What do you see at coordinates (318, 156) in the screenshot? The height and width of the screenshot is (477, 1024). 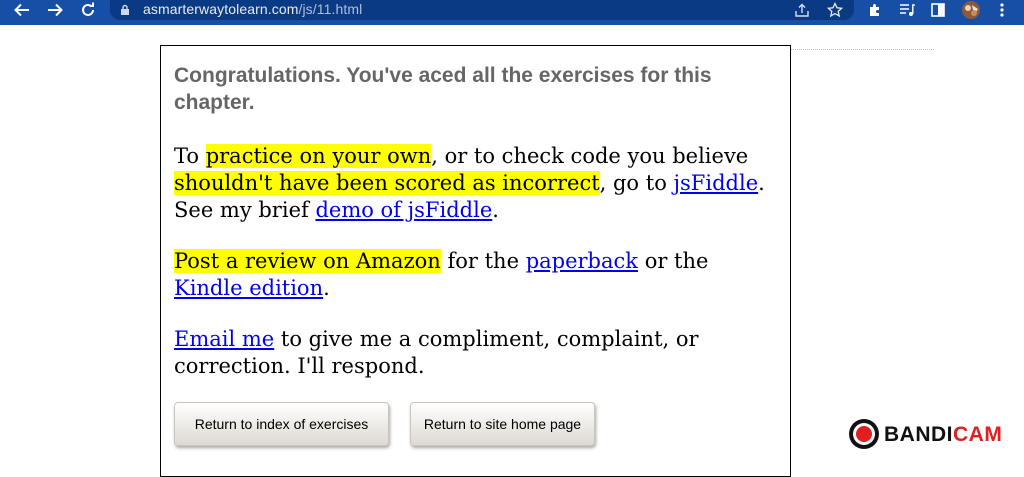 I see `practice-highlight-1: practice on your own` at bounding box center [318, 156].